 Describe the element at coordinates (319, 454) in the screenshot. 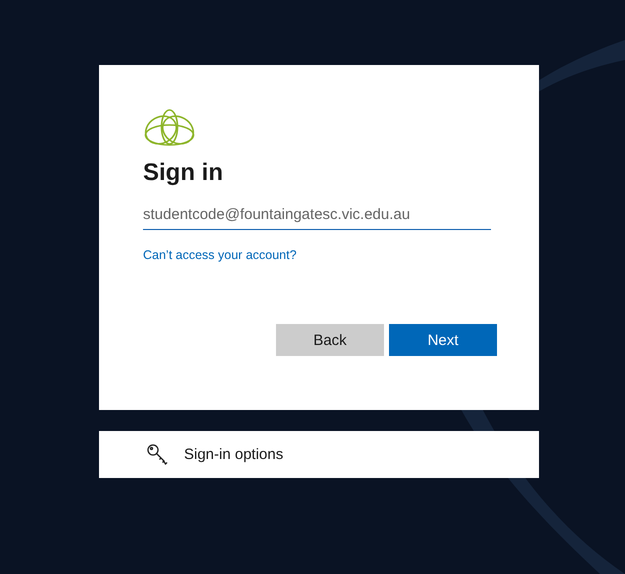

I see `sign-in-options-button: Sign-in options` at that location.